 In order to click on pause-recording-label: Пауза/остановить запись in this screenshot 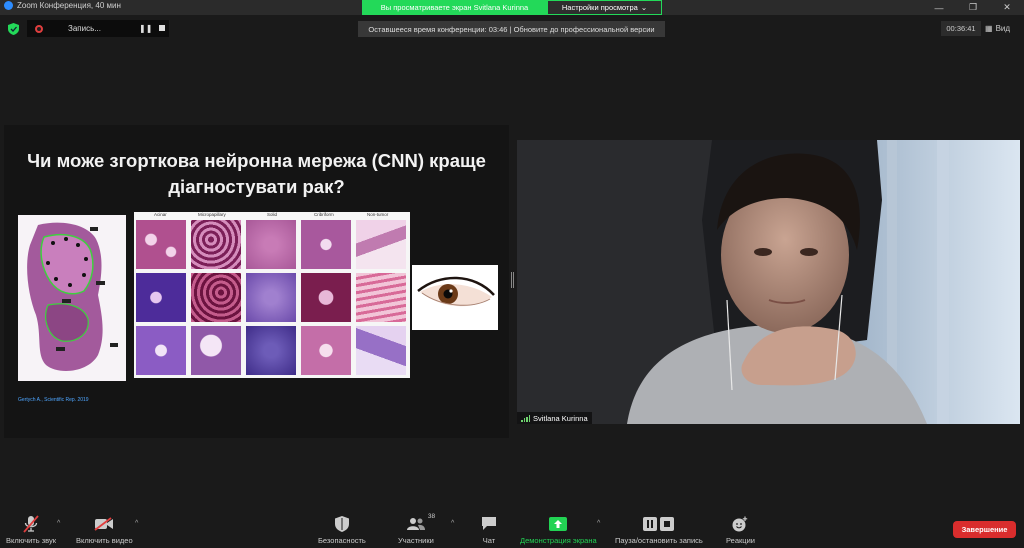, I will do `click(659, 540)`.